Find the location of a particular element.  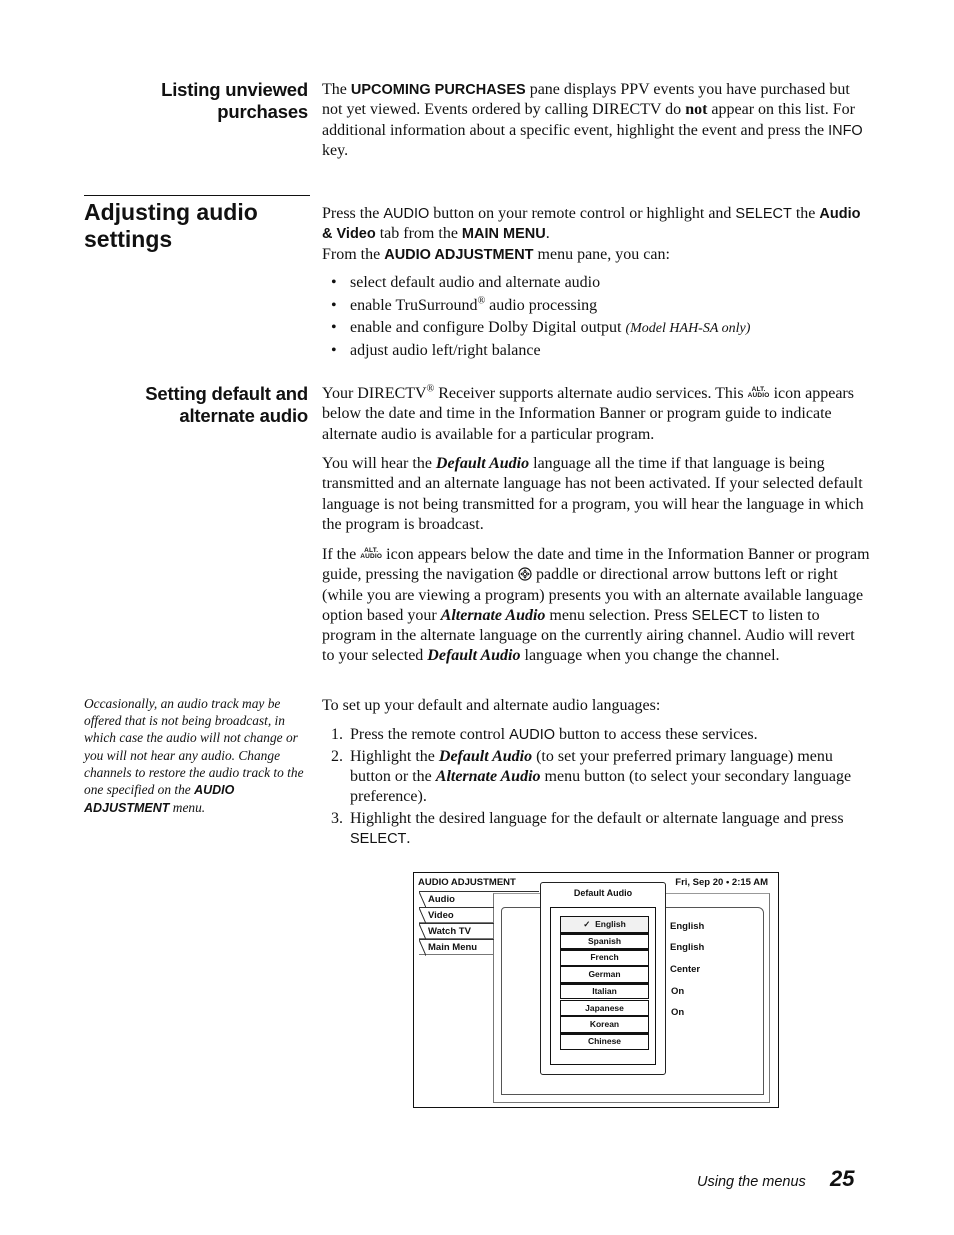

term-upcoming-purchases: UPCOMING PURCHASES is located at coordinates (438, 90).